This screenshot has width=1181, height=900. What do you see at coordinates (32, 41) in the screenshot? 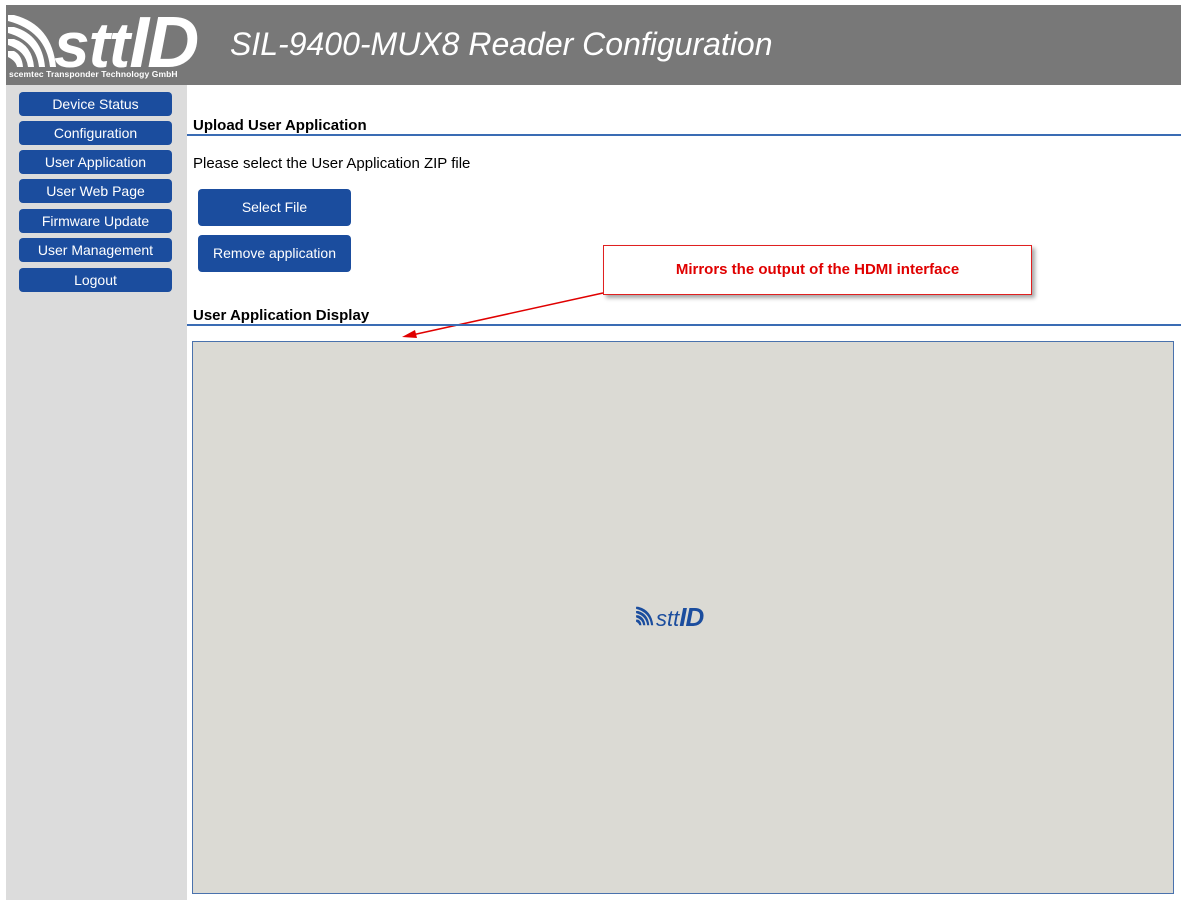
I see `rfid-waves-icon` at bounding box center [32, 41].